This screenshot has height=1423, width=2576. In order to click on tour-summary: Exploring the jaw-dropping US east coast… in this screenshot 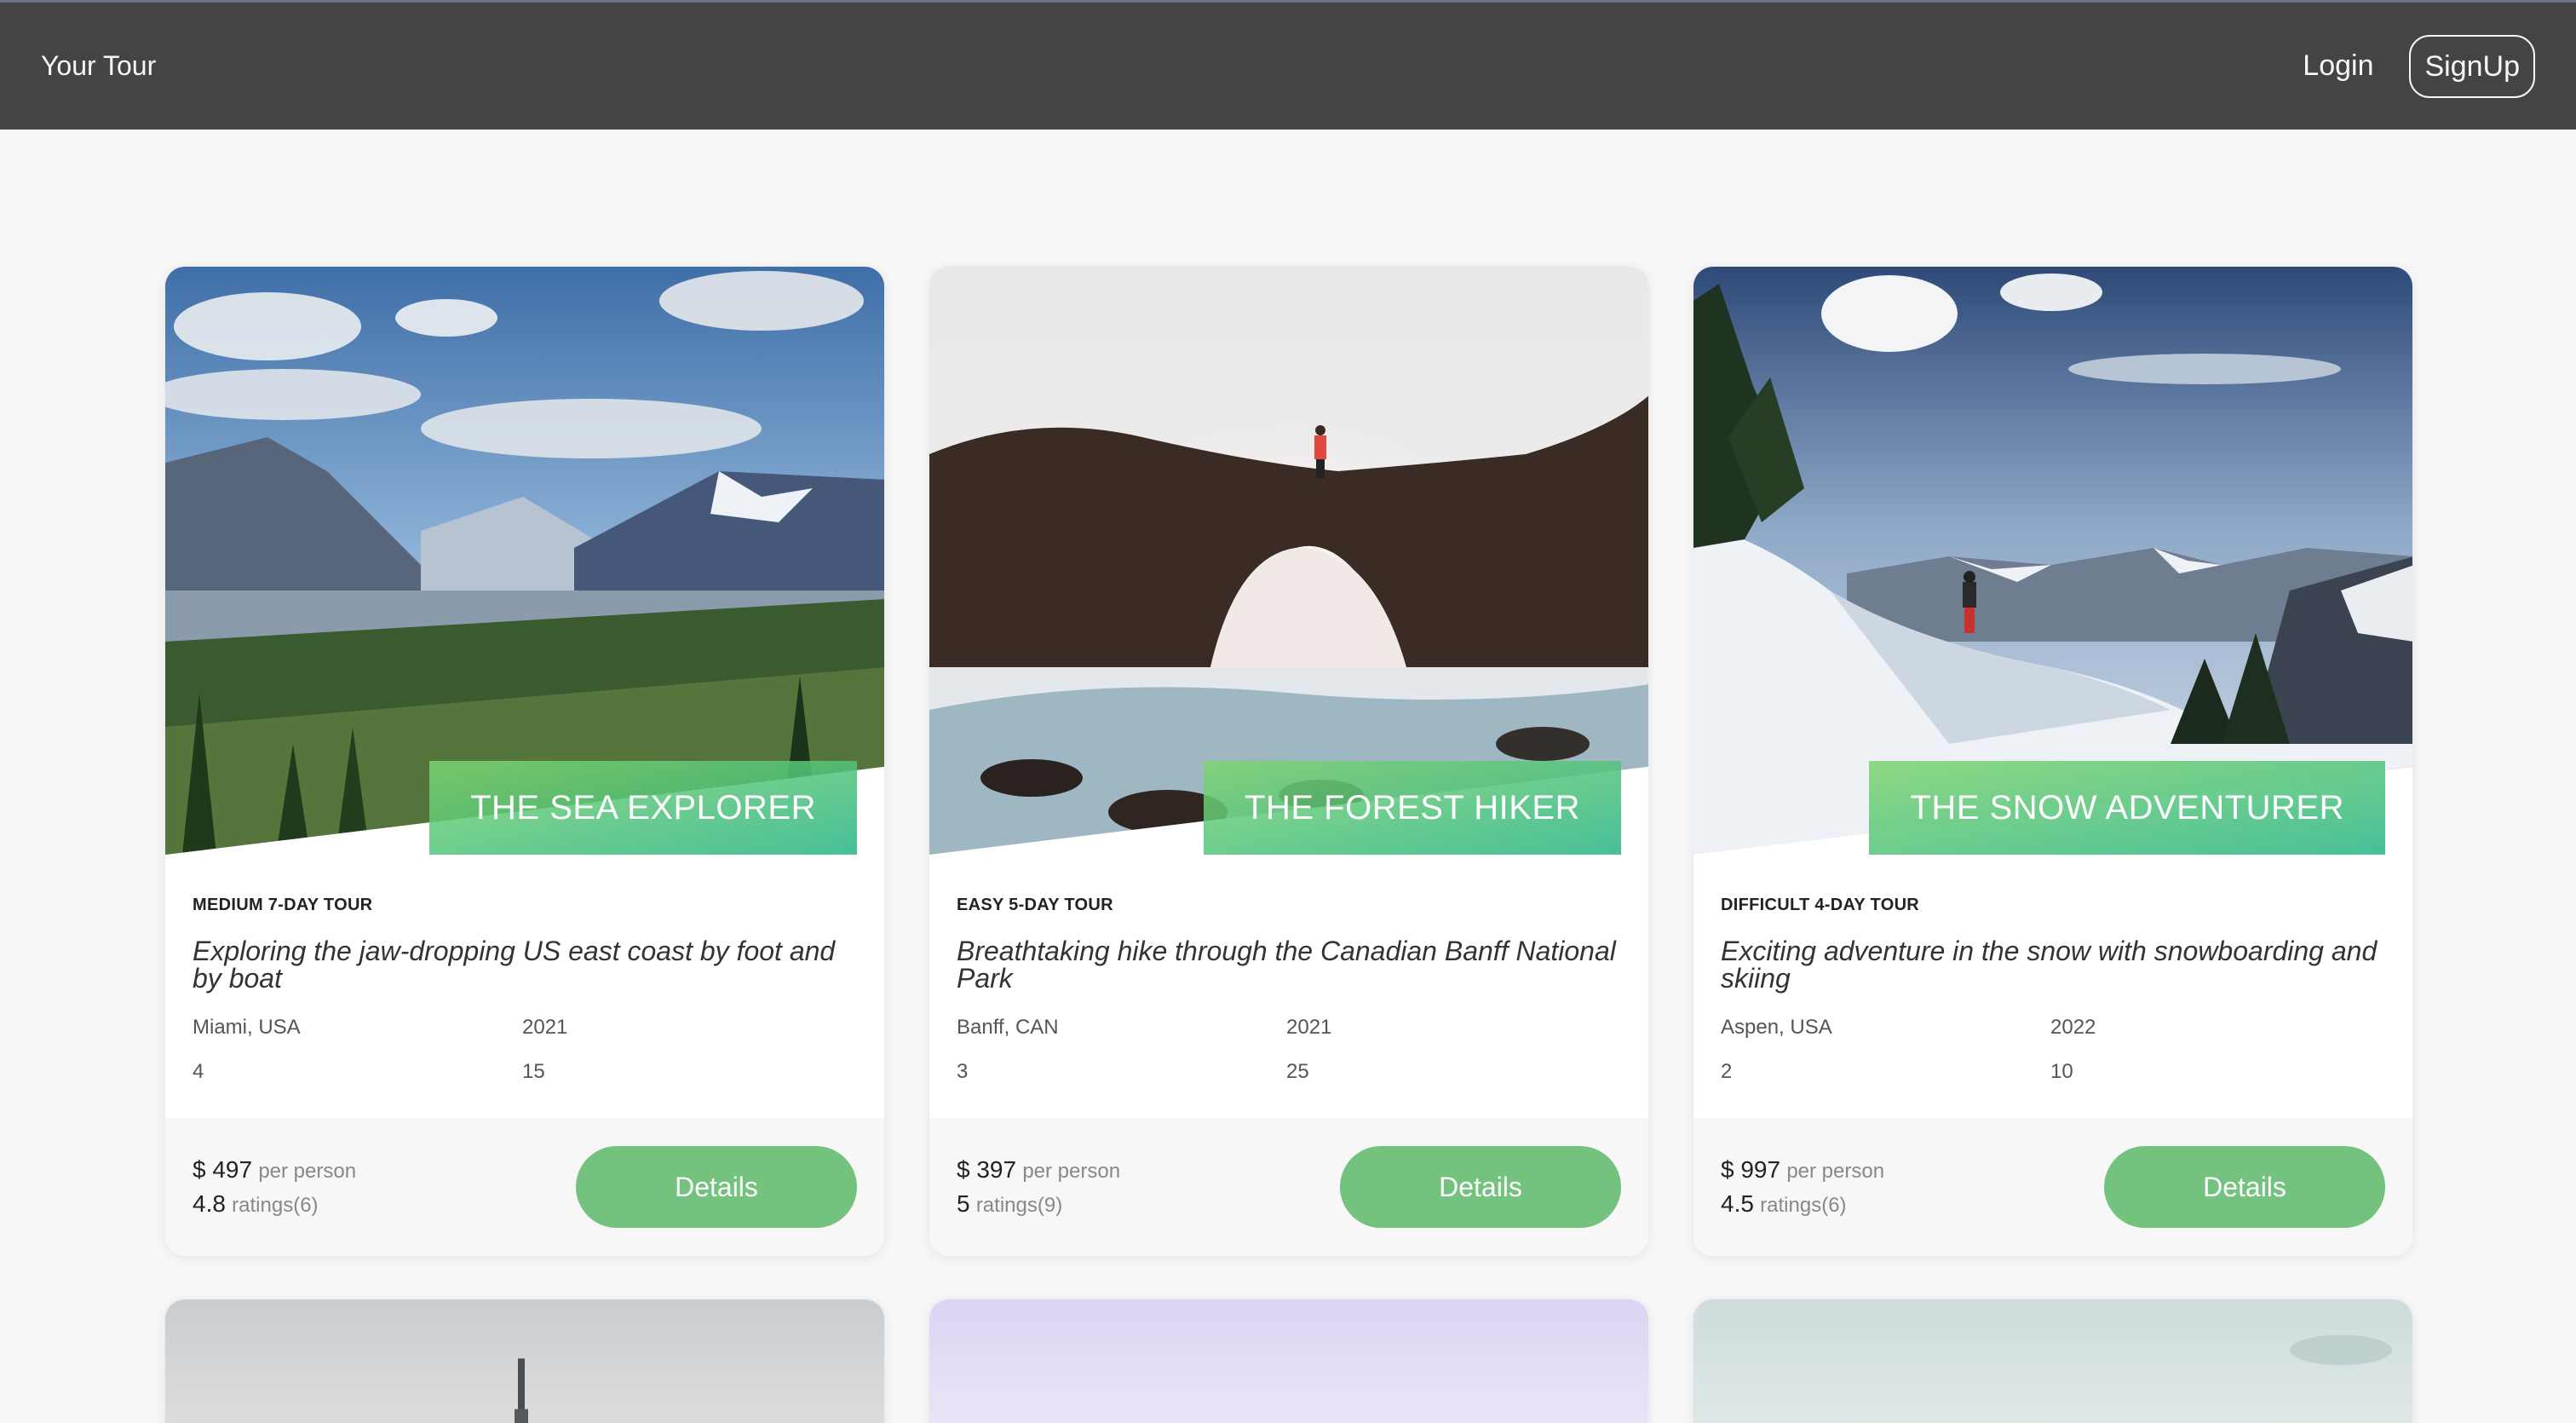, I will do `click(514, 965)`.